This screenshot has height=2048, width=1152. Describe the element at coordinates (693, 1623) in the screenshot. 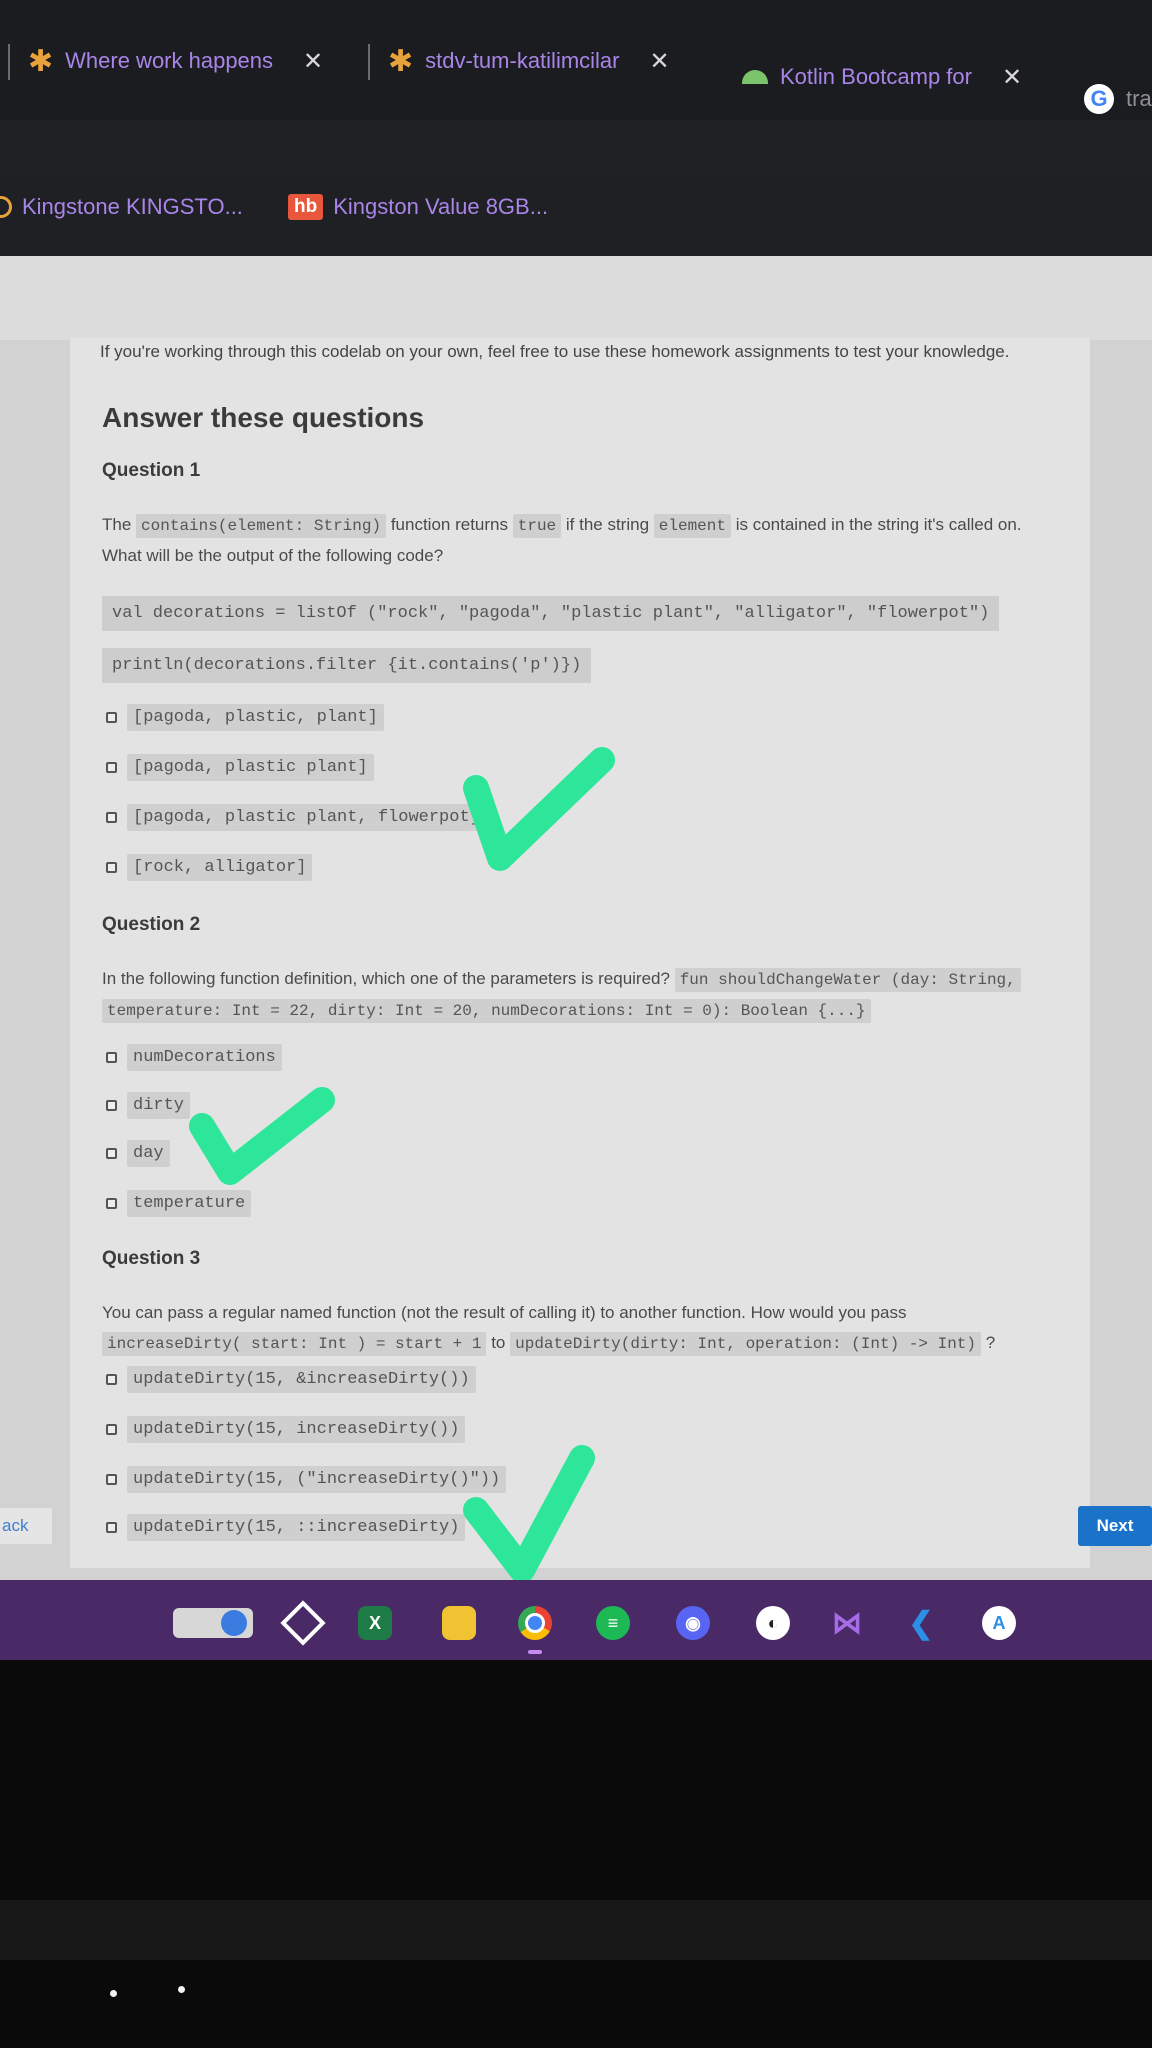

I see `discord-icon: ◉` at that location.